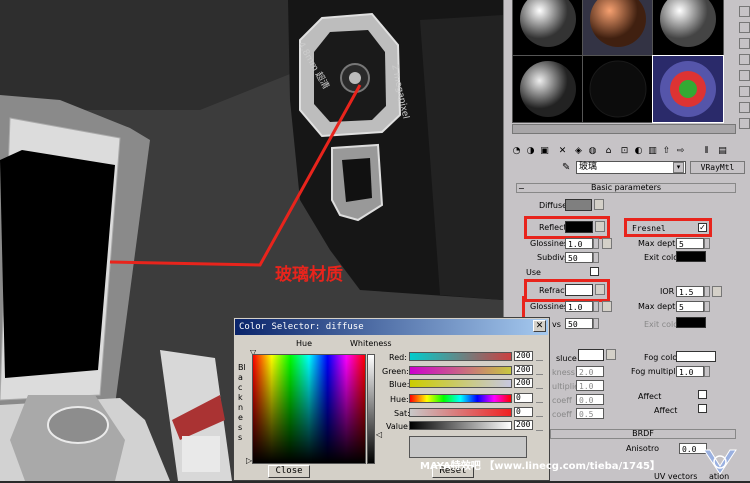  What do you see at coordinates (399, 384) in the screenshot?
I see `blue-label: Blue:` at bounding box center [399, 384].